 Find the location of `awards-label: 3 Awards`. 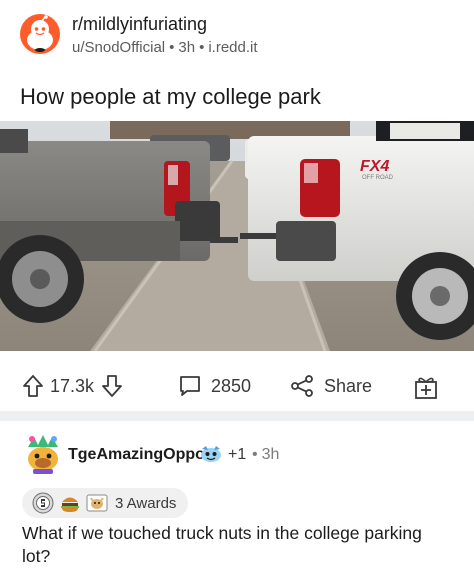

awards-label: 3 Awards is located at coordinates (146, 503).